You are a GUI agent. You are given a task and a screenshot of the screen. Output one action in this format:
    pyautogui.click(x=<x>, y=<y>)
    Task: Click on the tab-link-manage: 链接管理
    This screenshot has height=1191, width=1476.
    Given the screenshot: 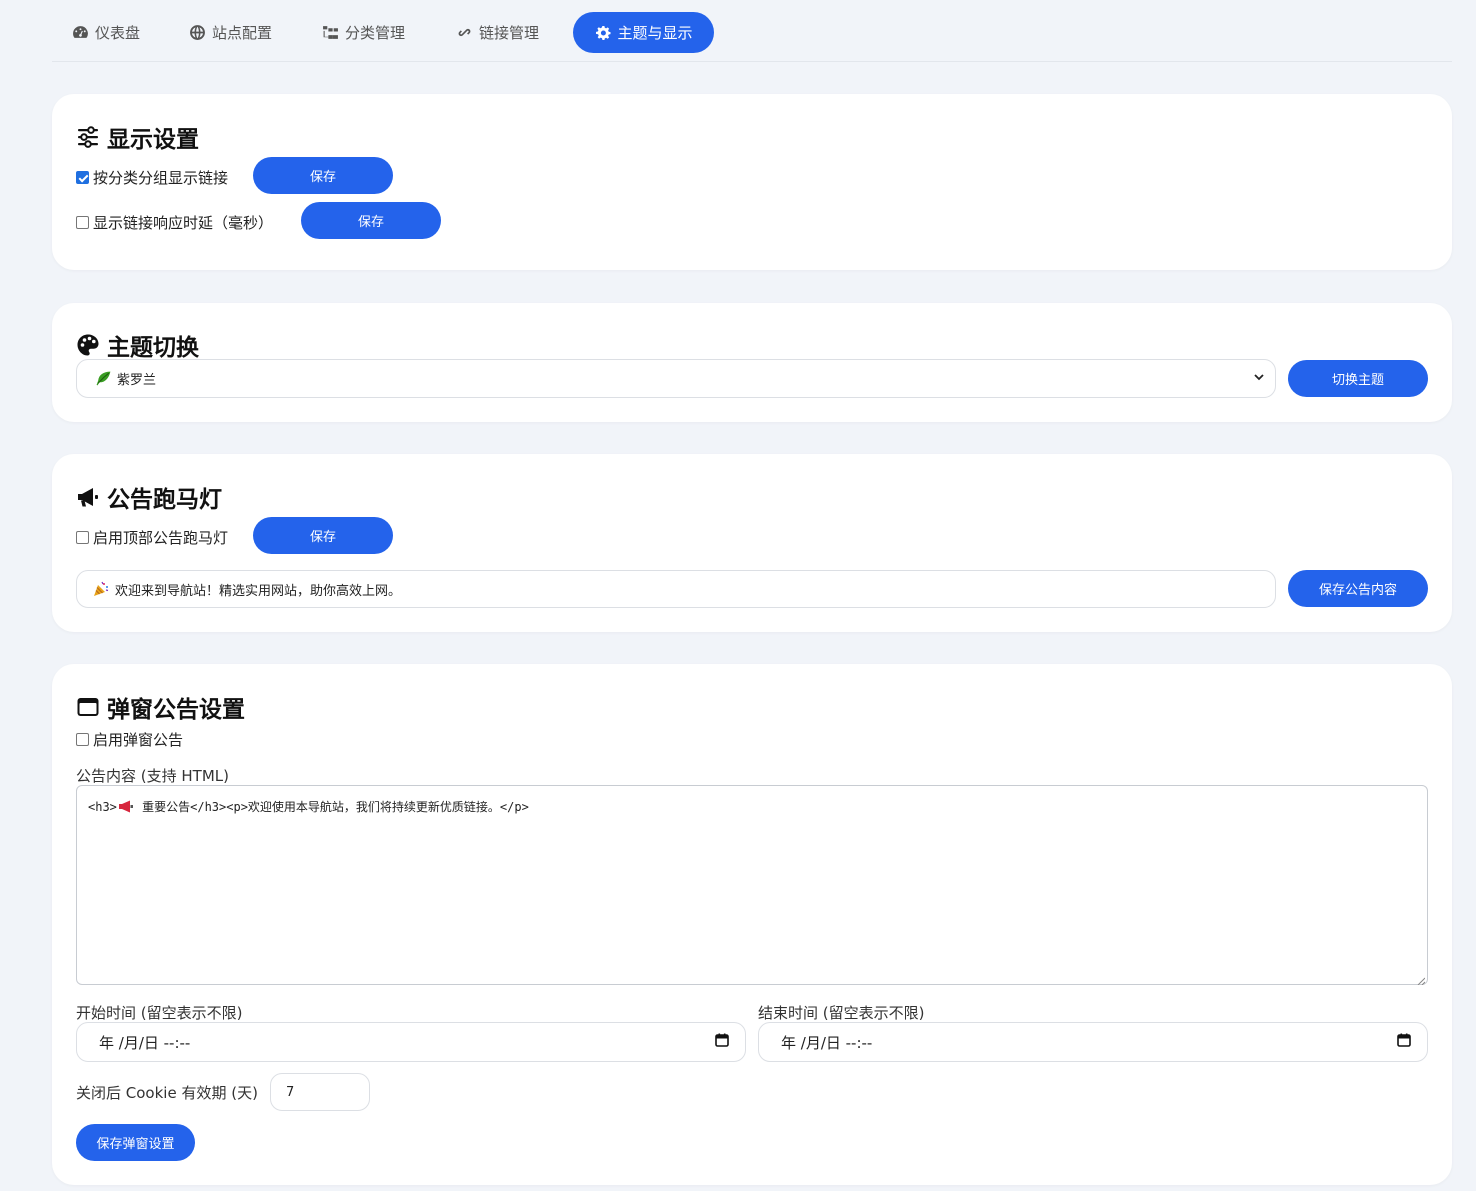 What is the action you would take?
    pyautogui.click(x=497, y=32)
    